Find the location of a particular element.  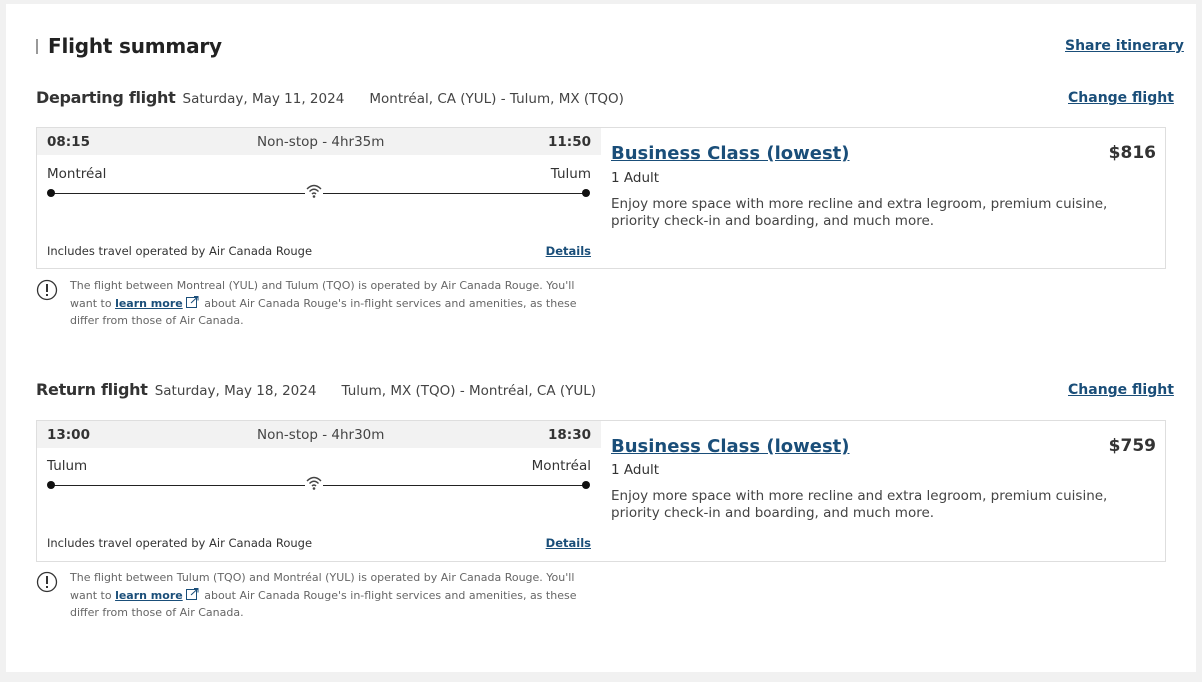

return-origin-city: Tulum is located at coordinates (67, 466).